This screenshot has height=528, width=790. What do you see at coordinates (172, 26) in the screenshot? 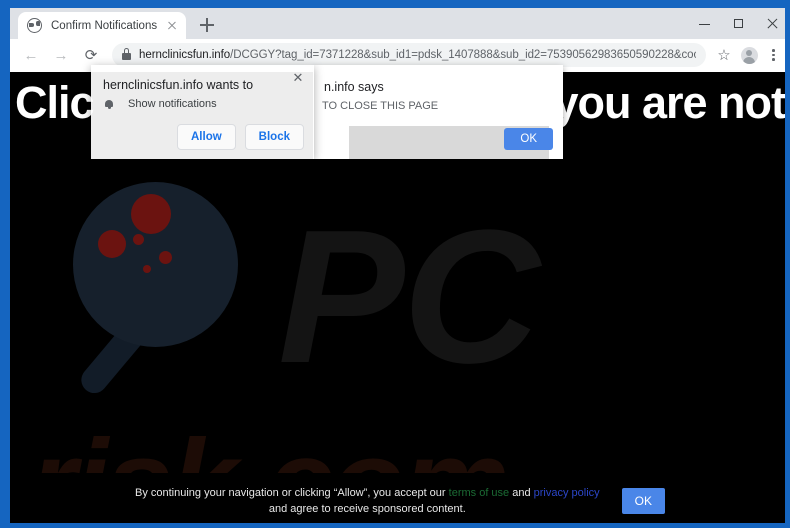
I see `close-icon` at bounding box center [172, 26].